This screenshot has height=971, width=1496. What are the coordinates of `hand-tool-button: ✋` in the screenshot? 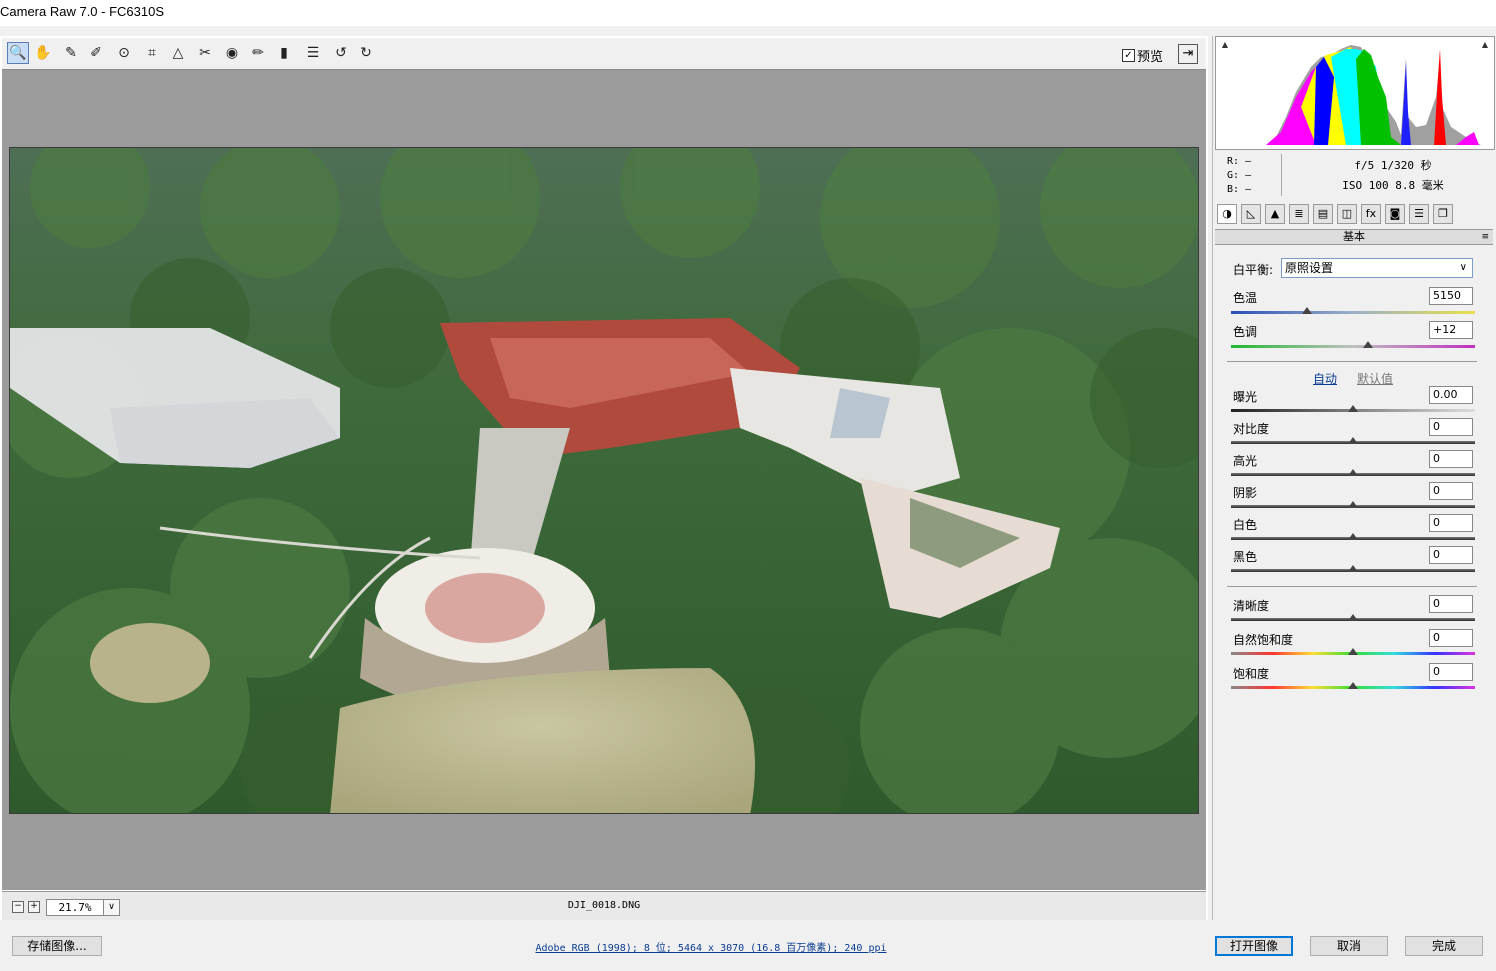 It's located at (43, 53).